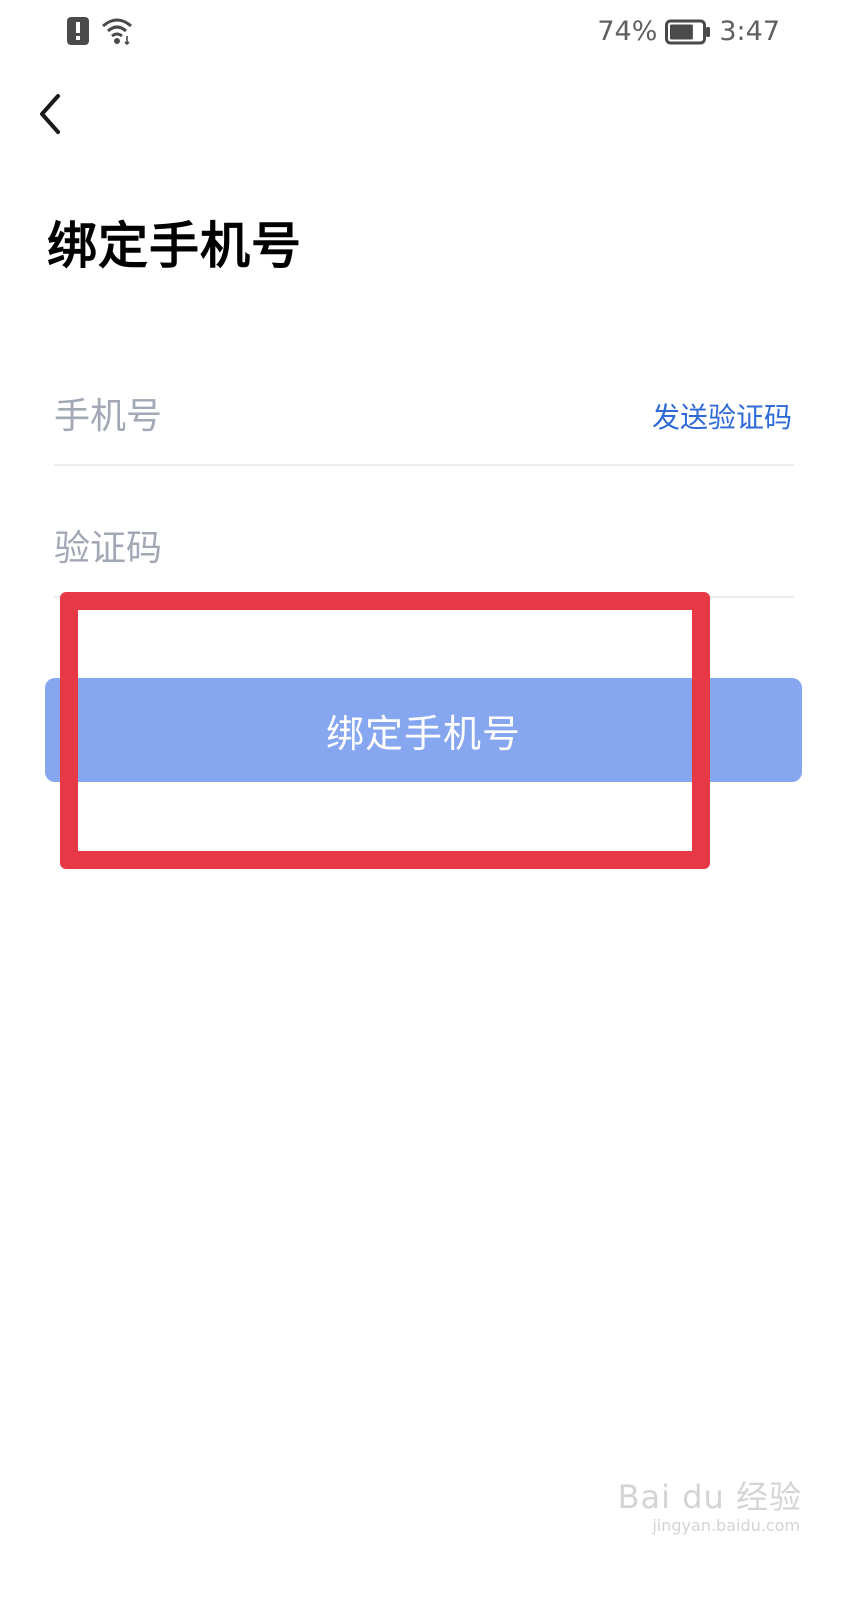 The image size is (864, 1600). Describe the element at coordinates (100, 31) in the screenshot. I see `status-left-icons` at that location.